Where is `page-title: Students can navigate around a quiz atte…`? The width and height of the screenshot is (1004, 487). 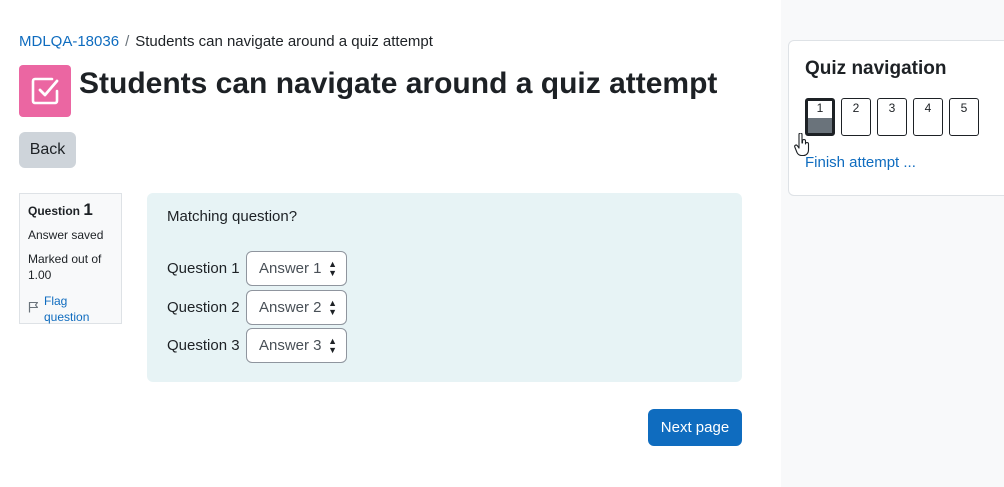 page-title: Students can navigate around a quiz atte… is located at coordinates (398, 83).